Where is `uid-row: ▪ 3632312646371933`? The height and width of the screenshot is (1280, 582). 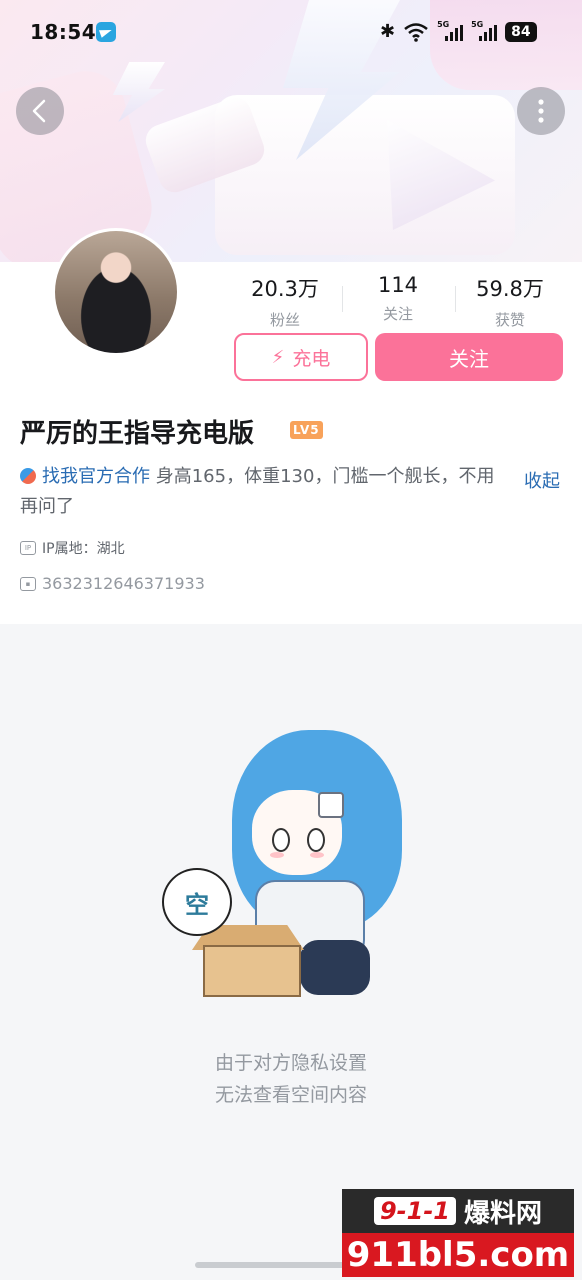 uid-row: ▪ 3632312646371933 is located at coordinates (112, 583).